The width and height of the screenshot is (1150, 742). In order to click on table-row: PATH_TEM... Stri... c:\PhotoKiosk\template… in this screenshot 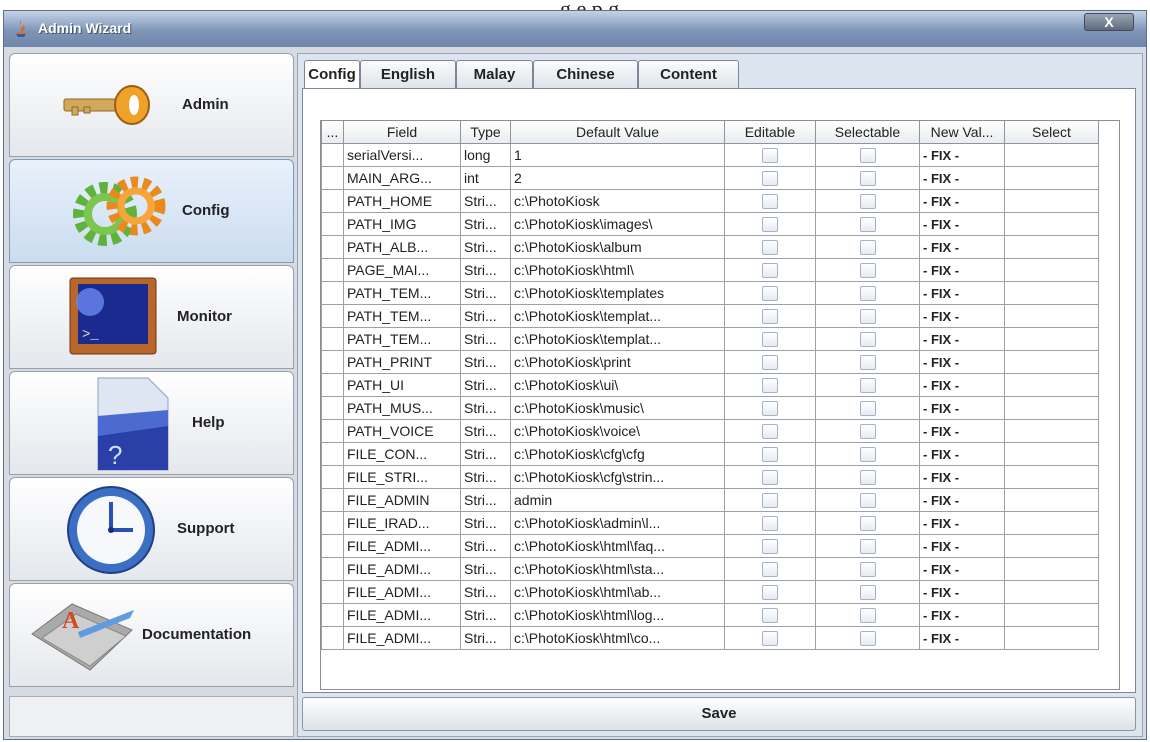, I will do `click(710, 293)`.